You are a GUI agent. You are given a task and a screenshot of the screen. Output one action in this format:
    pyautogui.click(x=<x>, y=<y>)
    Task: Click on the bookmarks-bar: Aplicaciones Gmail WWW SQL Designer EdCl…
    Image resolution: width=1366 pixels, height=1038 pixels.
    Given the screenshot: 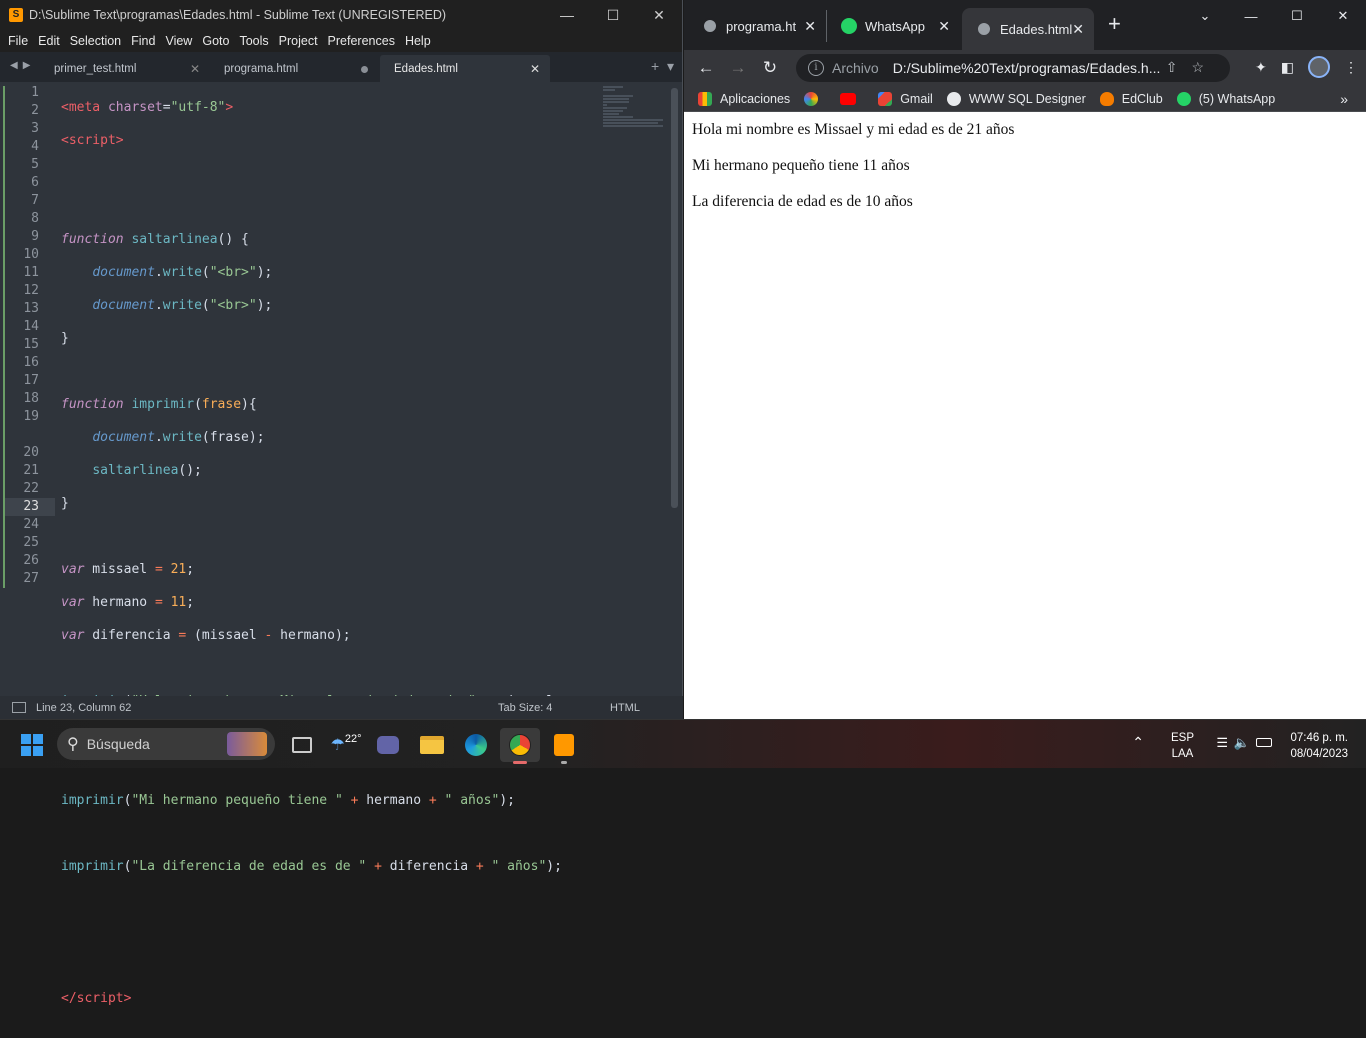 What is the action you would take?
    pyautogui.click(x=1025, y=99)
    